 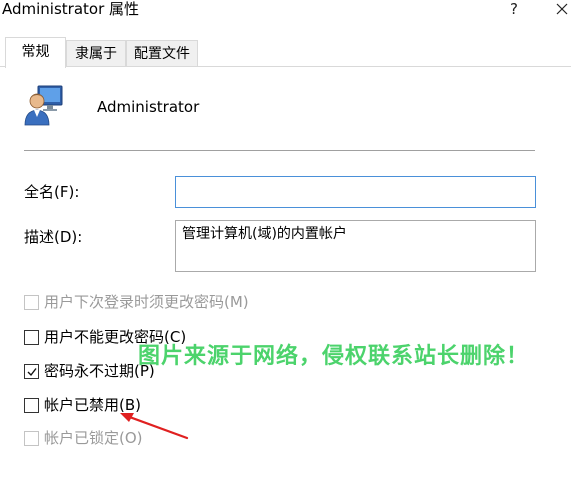 I want to click on checkbox-must-change-password: 用户下次登录时须更改密码(M), so click(x=144, y=303).